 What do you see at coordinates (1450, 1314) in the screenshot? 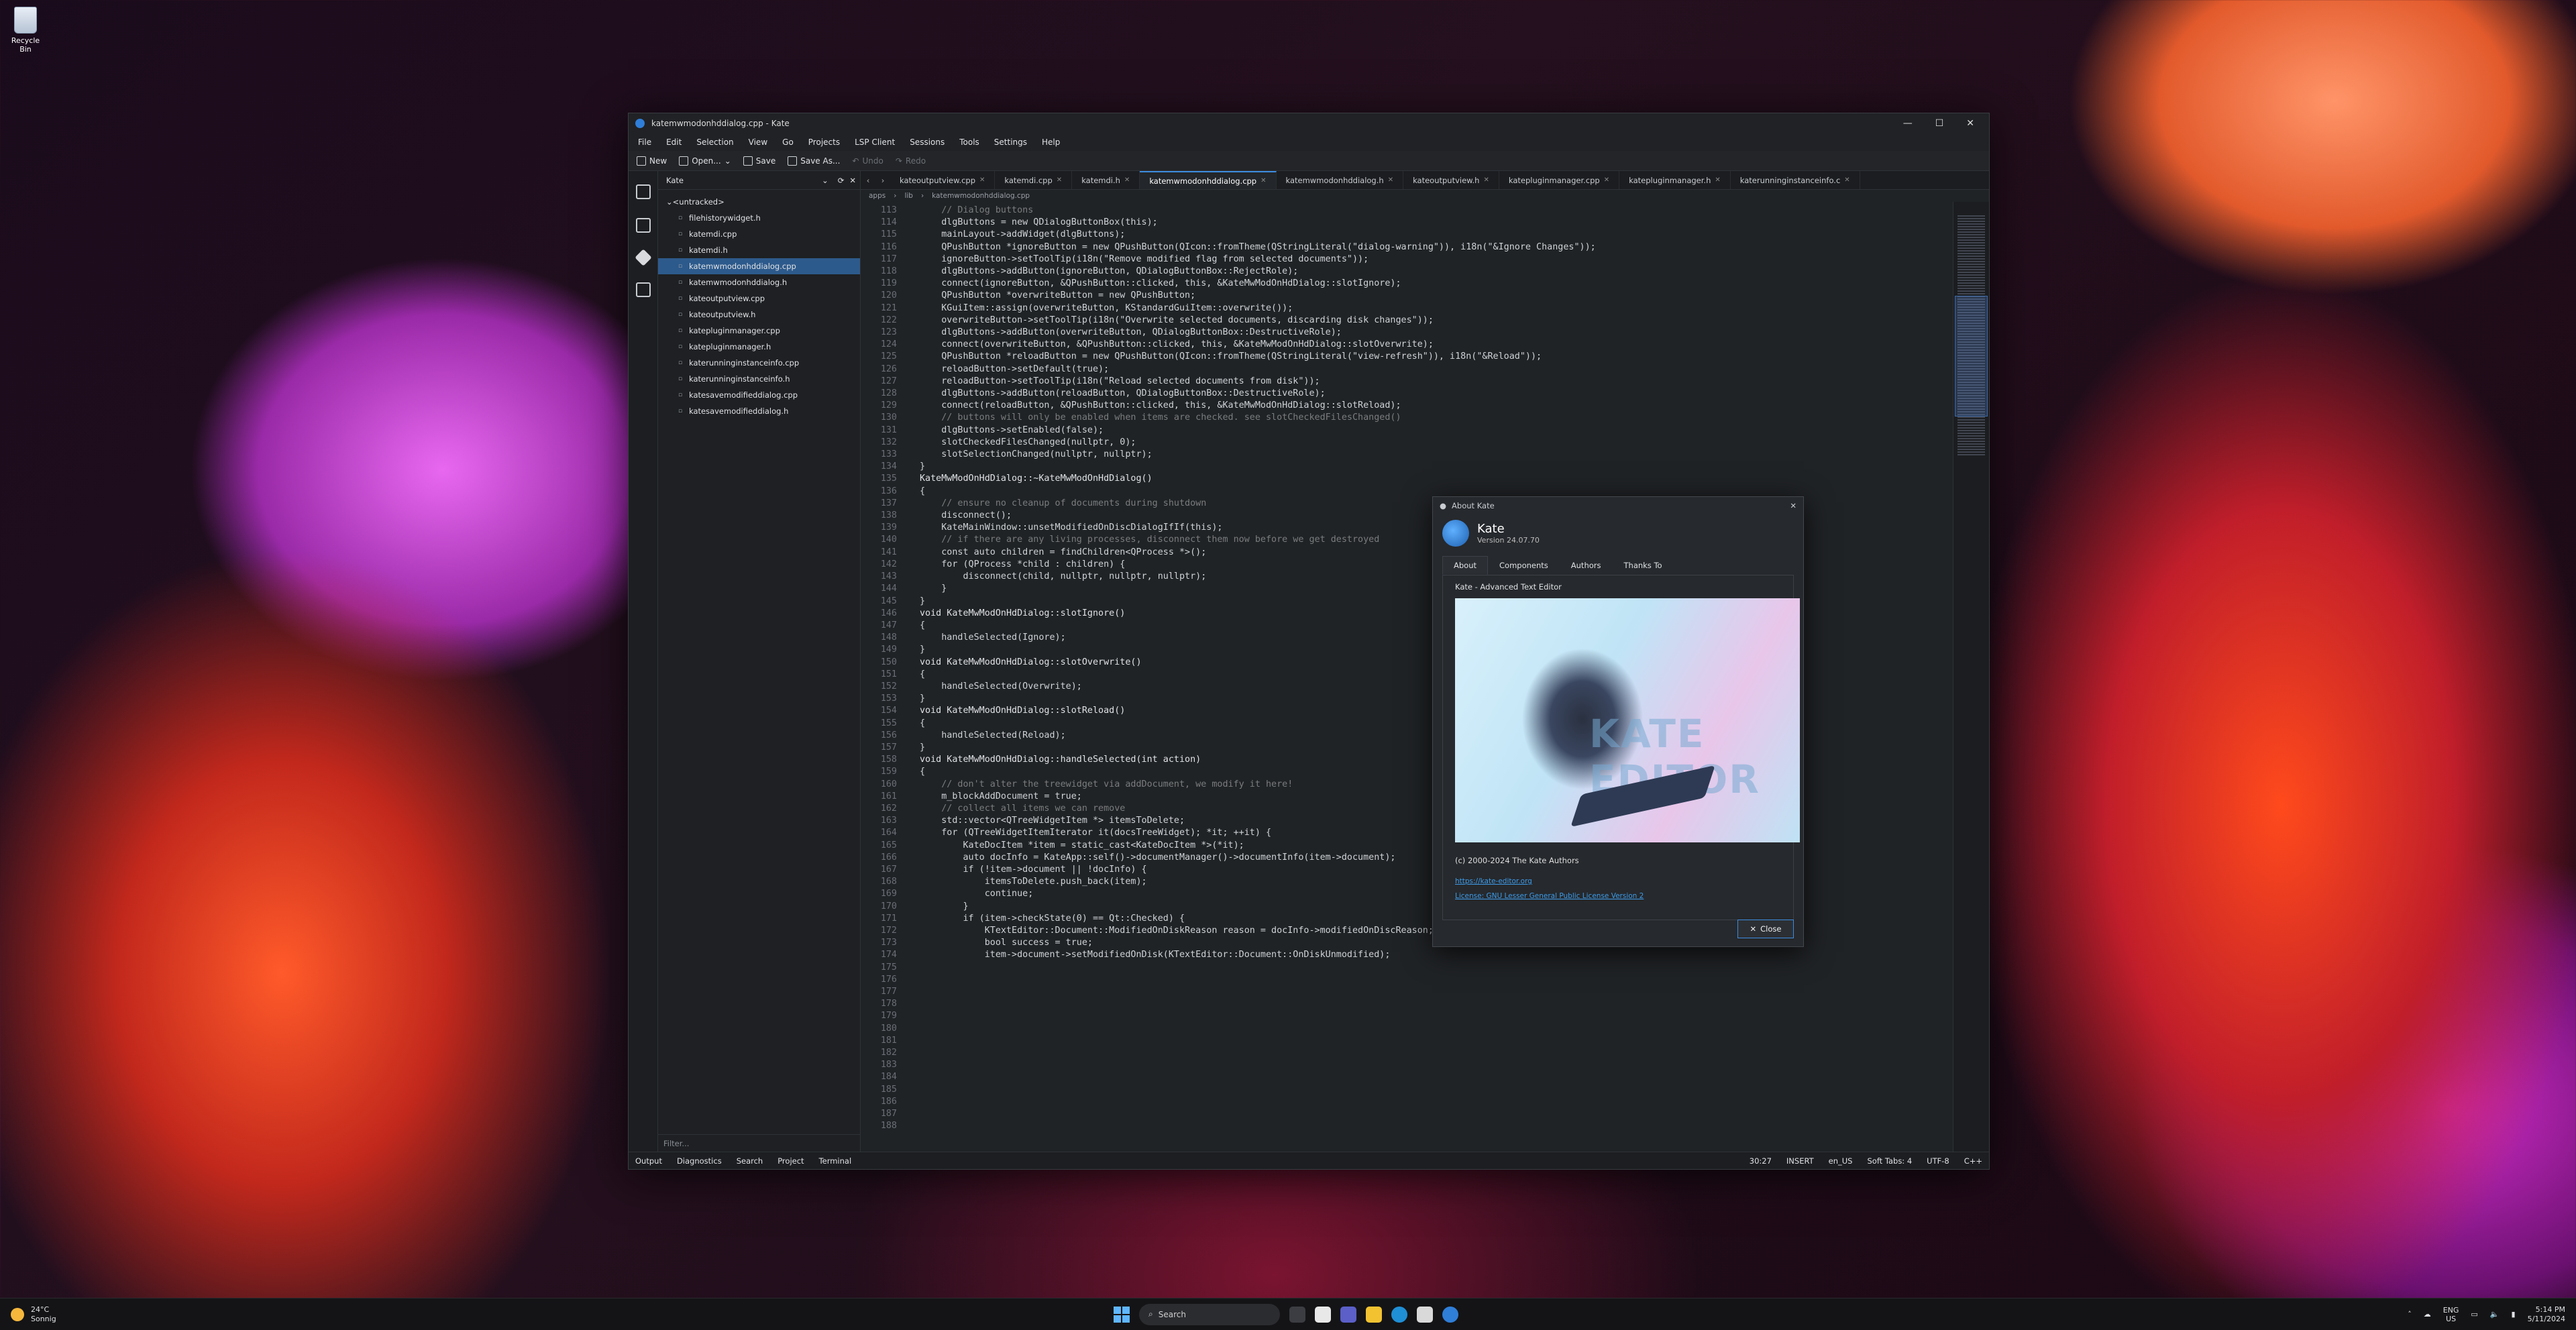
I see `kate-taskbar-icon` at bounding box center [1450, 1314].